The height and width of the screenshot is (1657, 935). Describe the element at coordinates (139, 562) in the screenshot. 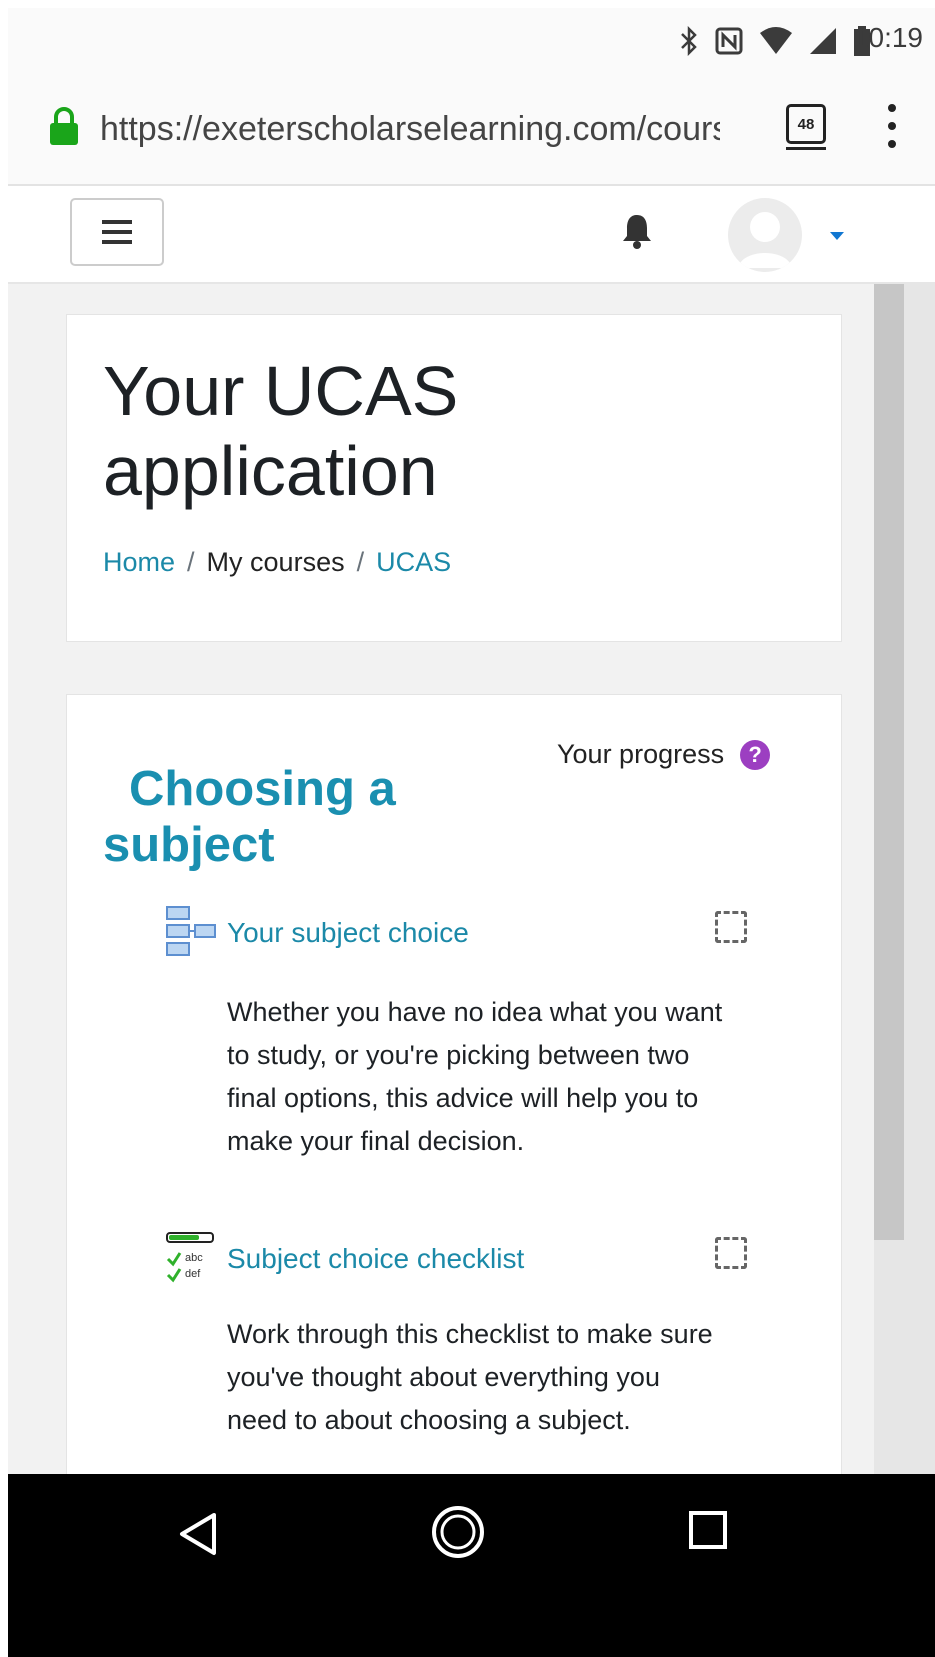

I see `breadcrumb-home: Home` at that location.